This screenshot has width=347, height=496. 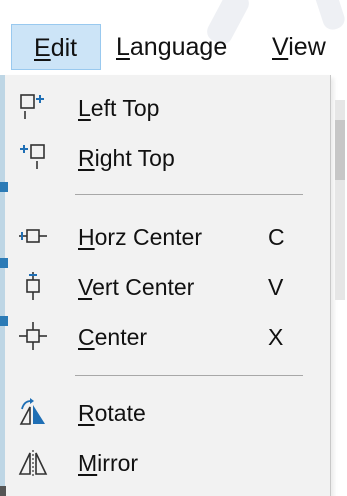 What do you see at coordinates (85, 287) in the screenshot?
I see `mnemonic: V` at bounding box center [85, 287].